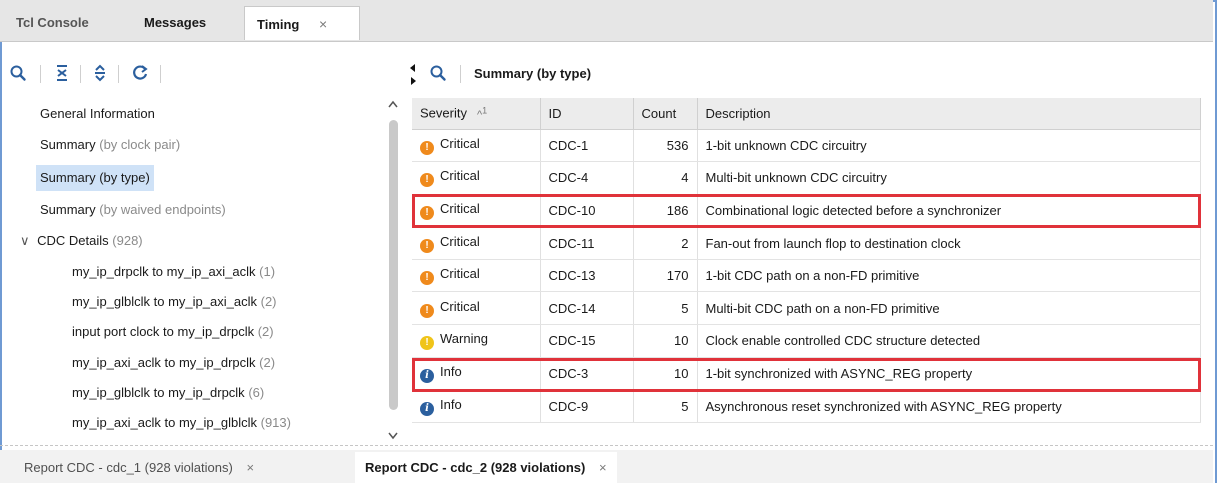  Describe the element at coordinates (267, 271) in the screenshot. I see `nav-sublabel: (1)` at that location.